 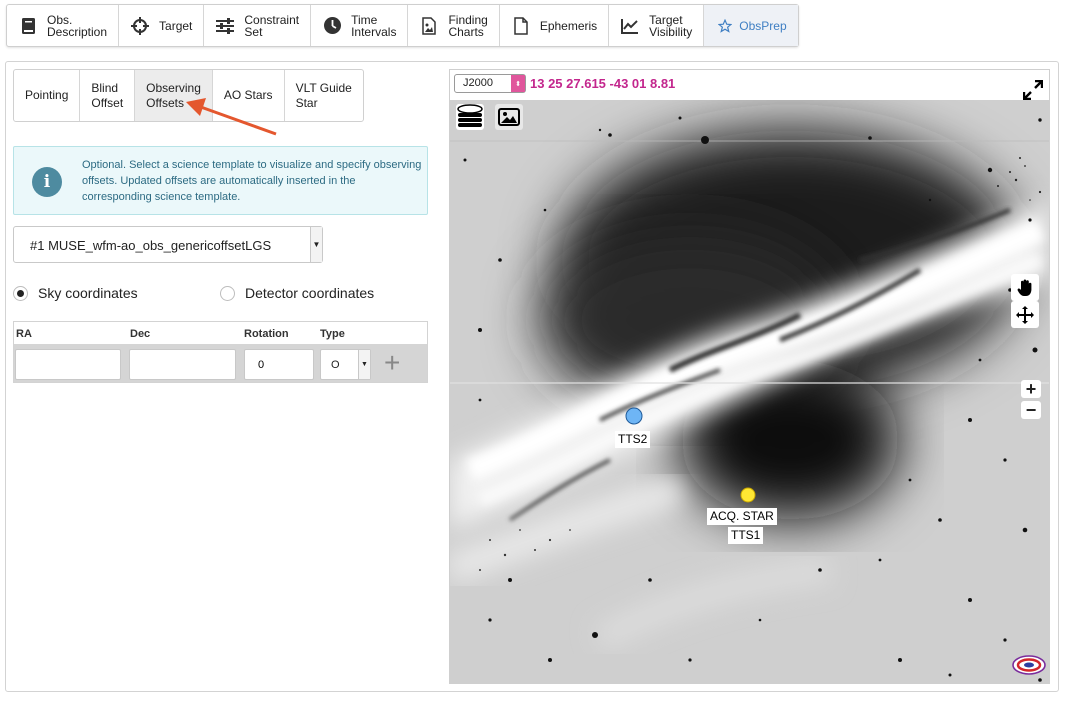 What do you see at coordinates (478, 83) in the screenshot?
I see `coord-system-value: J2000` at bounding box center [478, 83].